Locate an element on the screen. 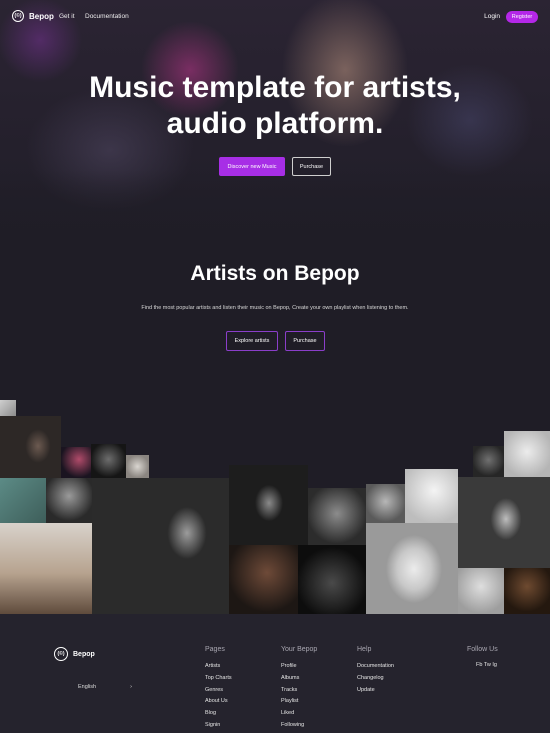 This screenshot has height=733, width=550. footer-link-top-charts: Top Charts is located at coordinates (218, 678).